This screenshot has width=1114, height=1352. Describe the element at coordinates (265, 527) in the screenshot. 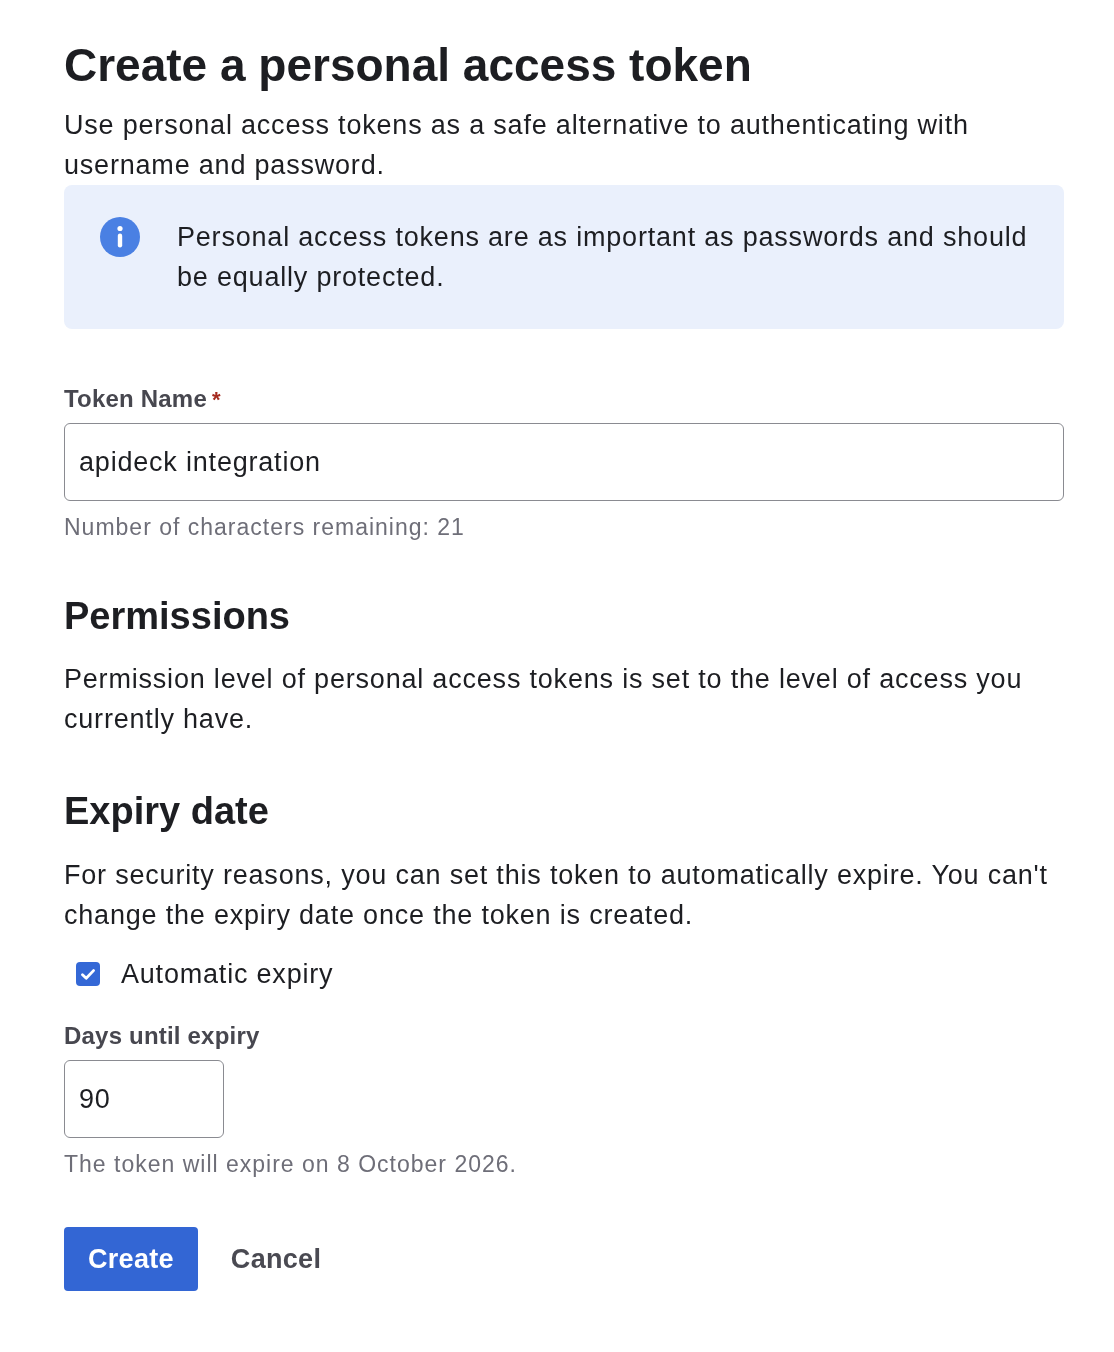

I see `field-hint: Number of characters remaining: 21` at that location.